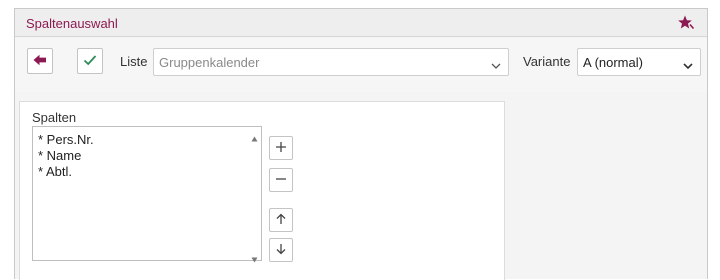  What do you see at coordinates (613, 62) in the screenshot?
I see `variant-select-value: A (normal)` at bounding box center [613, 62].